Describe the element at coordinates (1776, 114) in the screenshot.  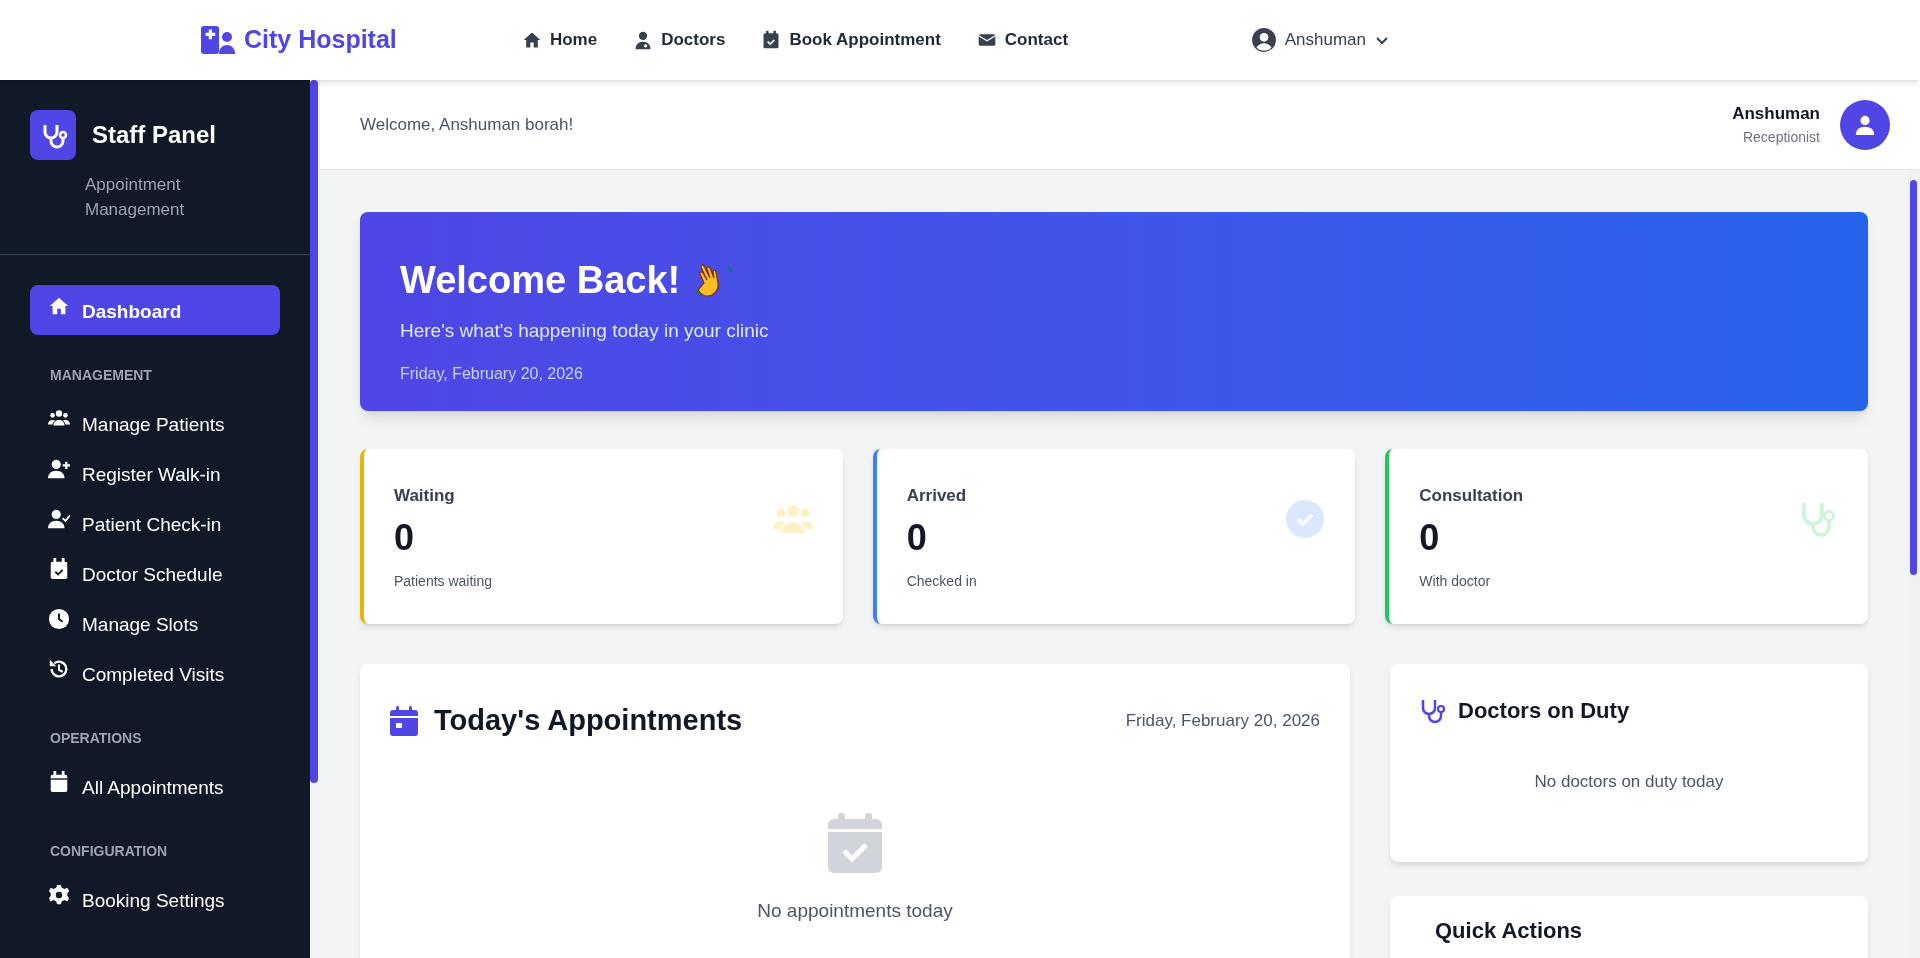
I see `user-name: Anshuman` at that location.